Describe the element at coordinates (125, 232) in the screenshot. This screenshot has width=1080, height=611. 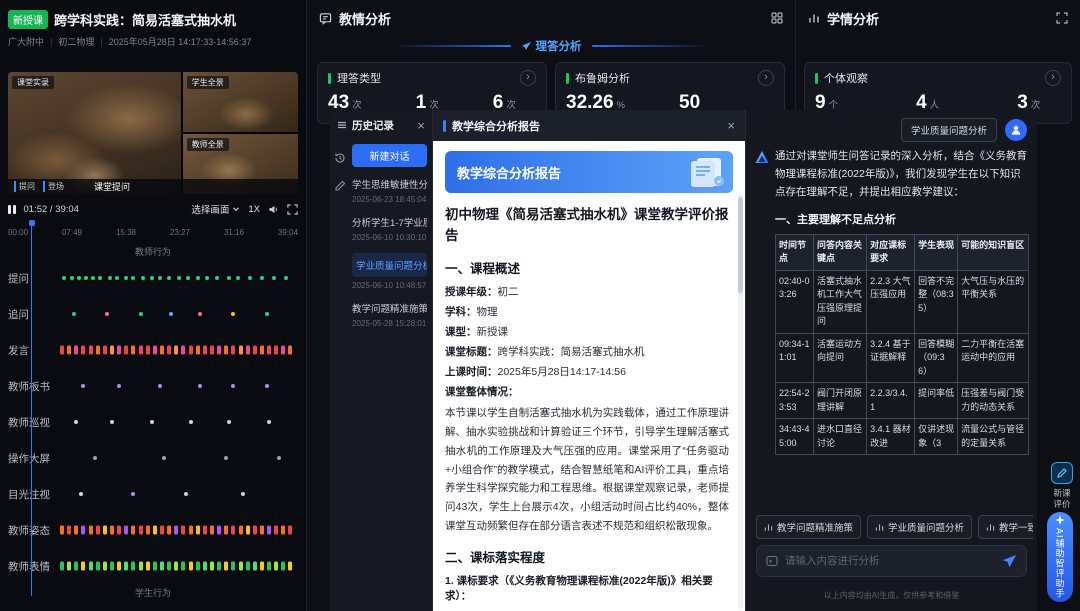
I see `timeline-tick: 15:38` at that location.